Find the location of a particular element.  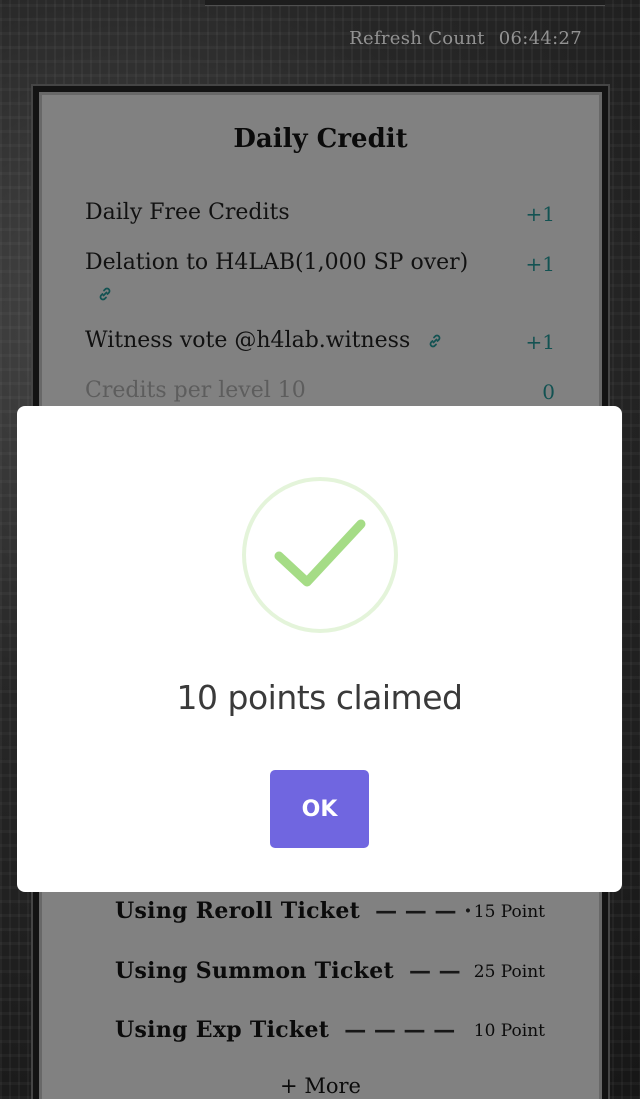

dialog-message: 10 points claimed is located at coordinates (319, 697).